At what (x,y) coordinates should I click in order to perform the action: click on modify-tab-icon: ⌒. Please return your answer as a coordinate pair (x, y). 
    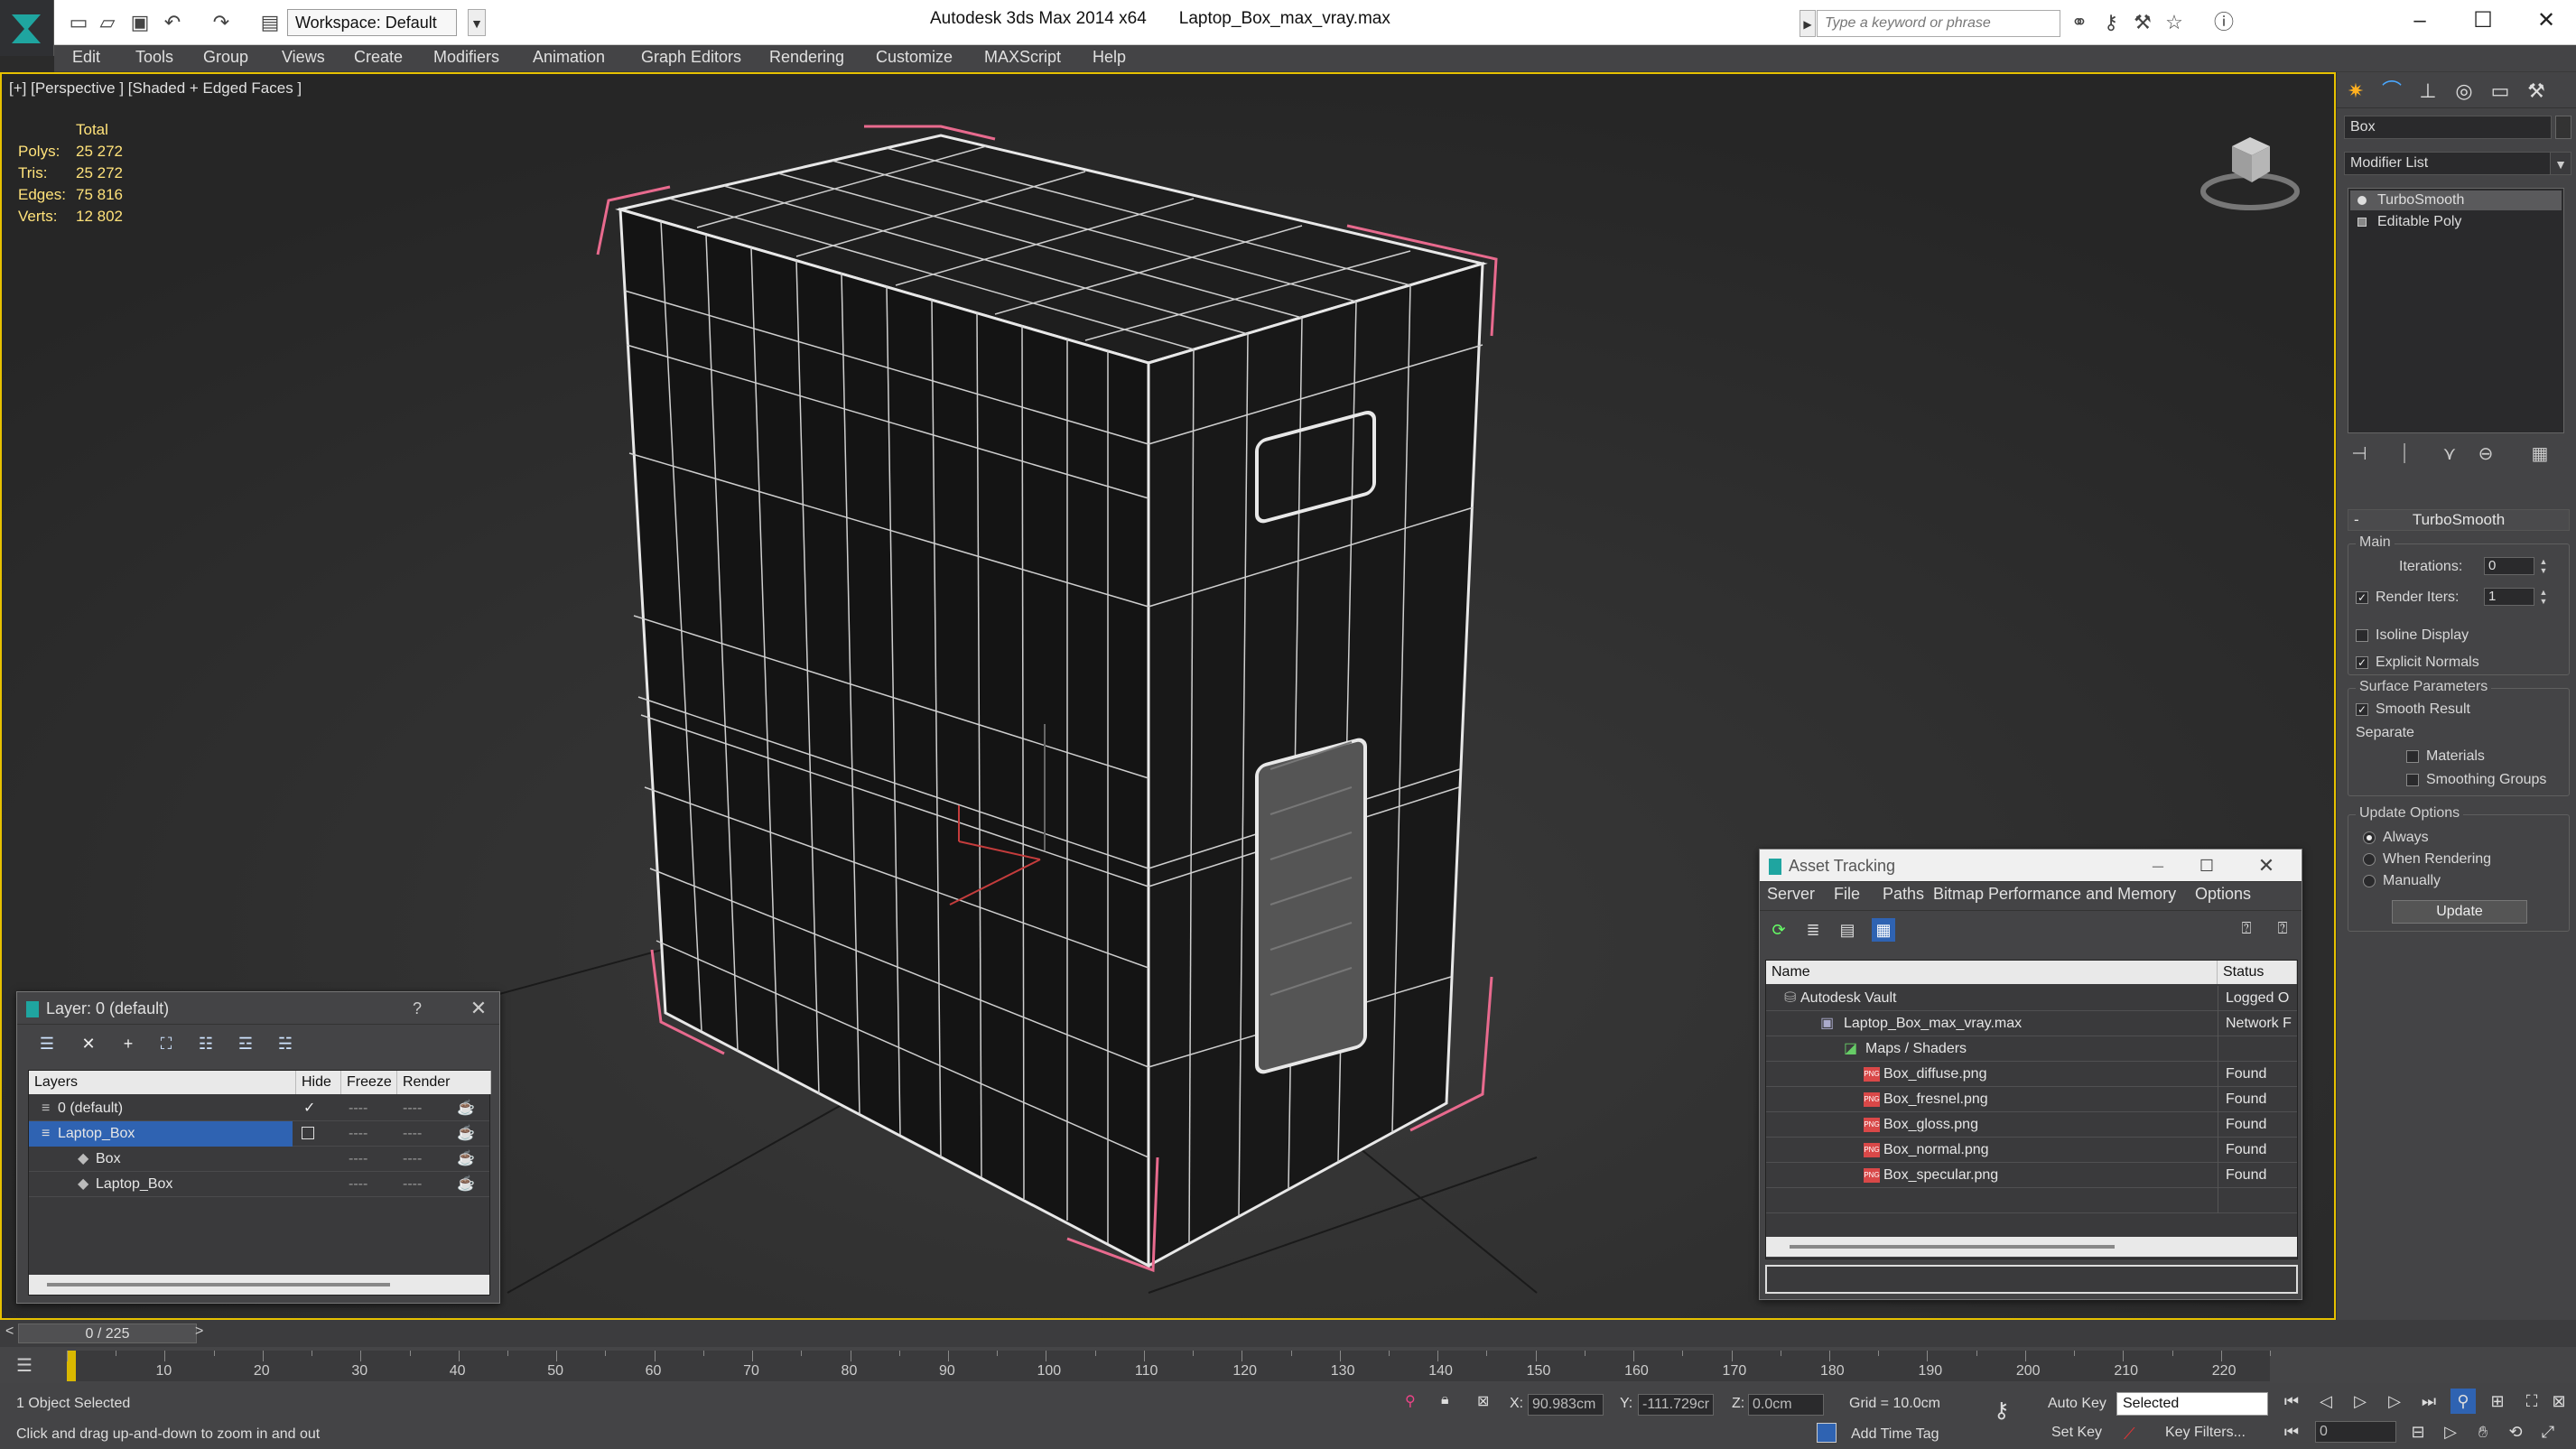
    Looking at the image, I should click on (2391, 91).